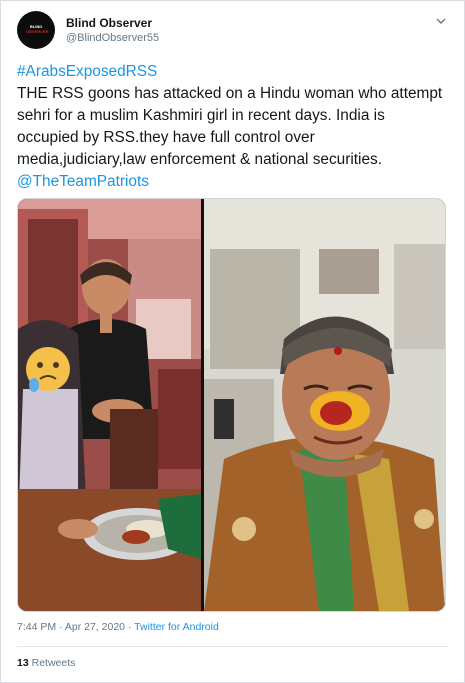  What do you see at coordinates (109, 23) in the screenshot?
I see `author-name: Blind Observer` at bounding box center [109, 23].